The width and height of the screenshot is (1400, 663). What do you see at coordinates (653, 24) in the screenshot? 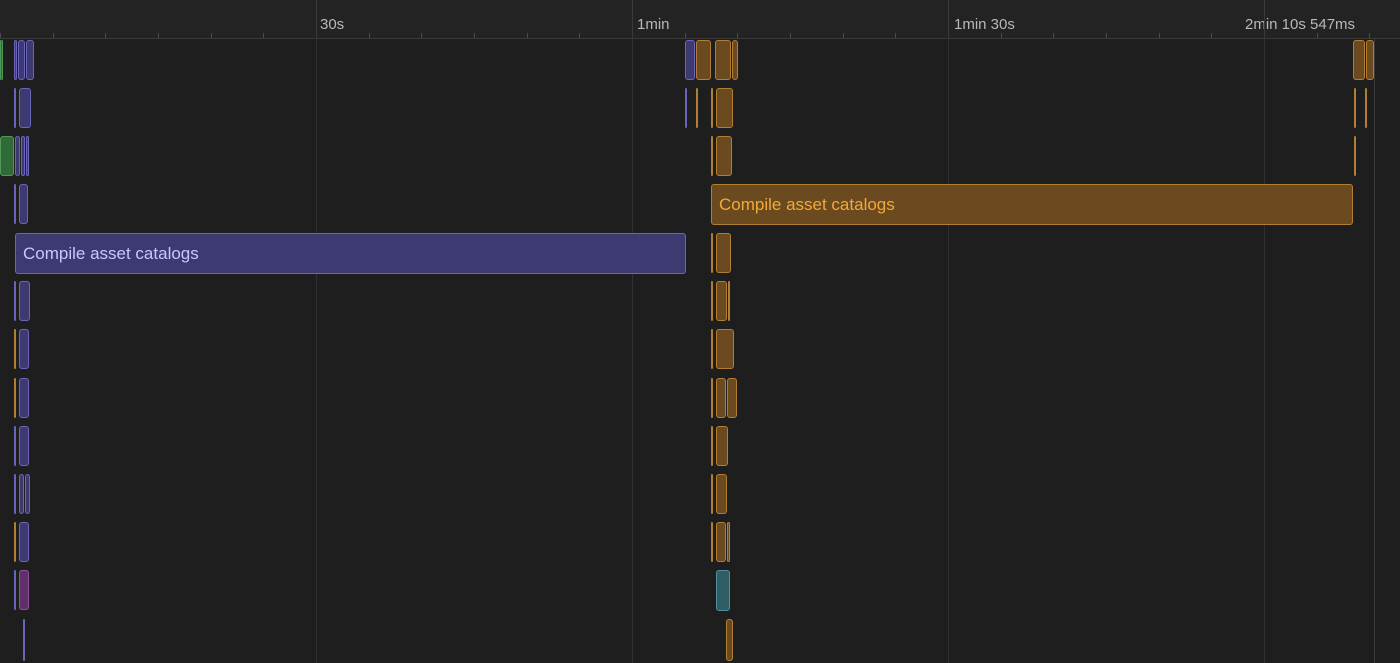
I see `ruler-label-1min: 1min` at bounding box center [653, 24].